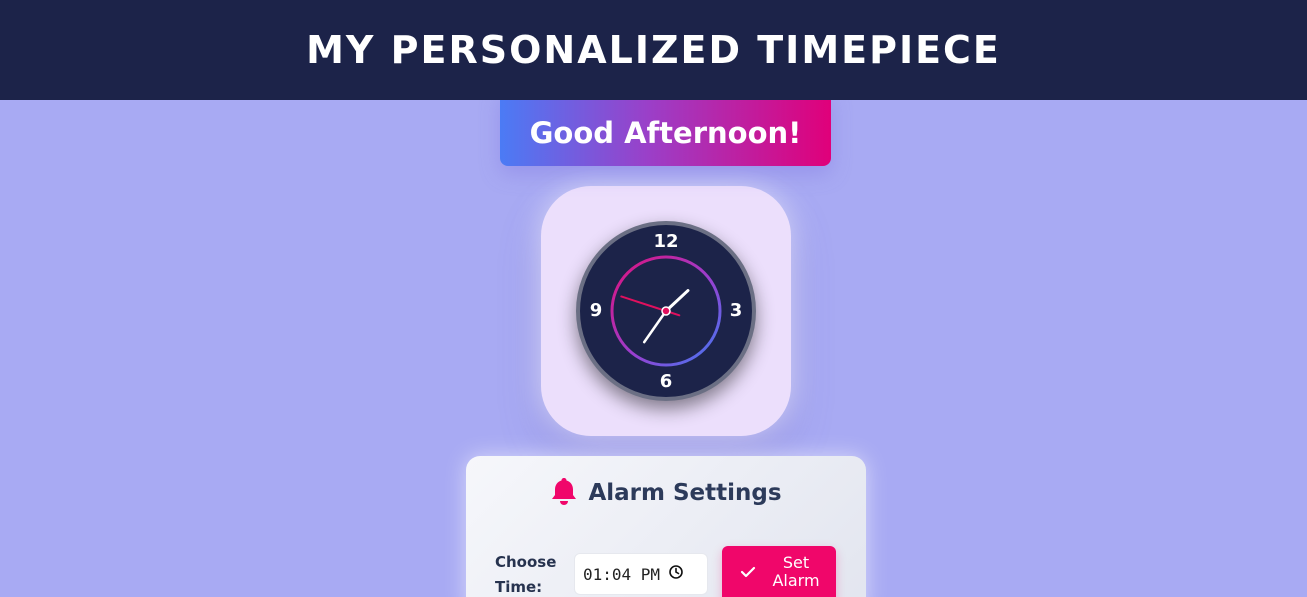  What do you see at coordinates (666, 381) in the screenshot?
I see `clock-number-6: 6` at bounding box center [666, 381].